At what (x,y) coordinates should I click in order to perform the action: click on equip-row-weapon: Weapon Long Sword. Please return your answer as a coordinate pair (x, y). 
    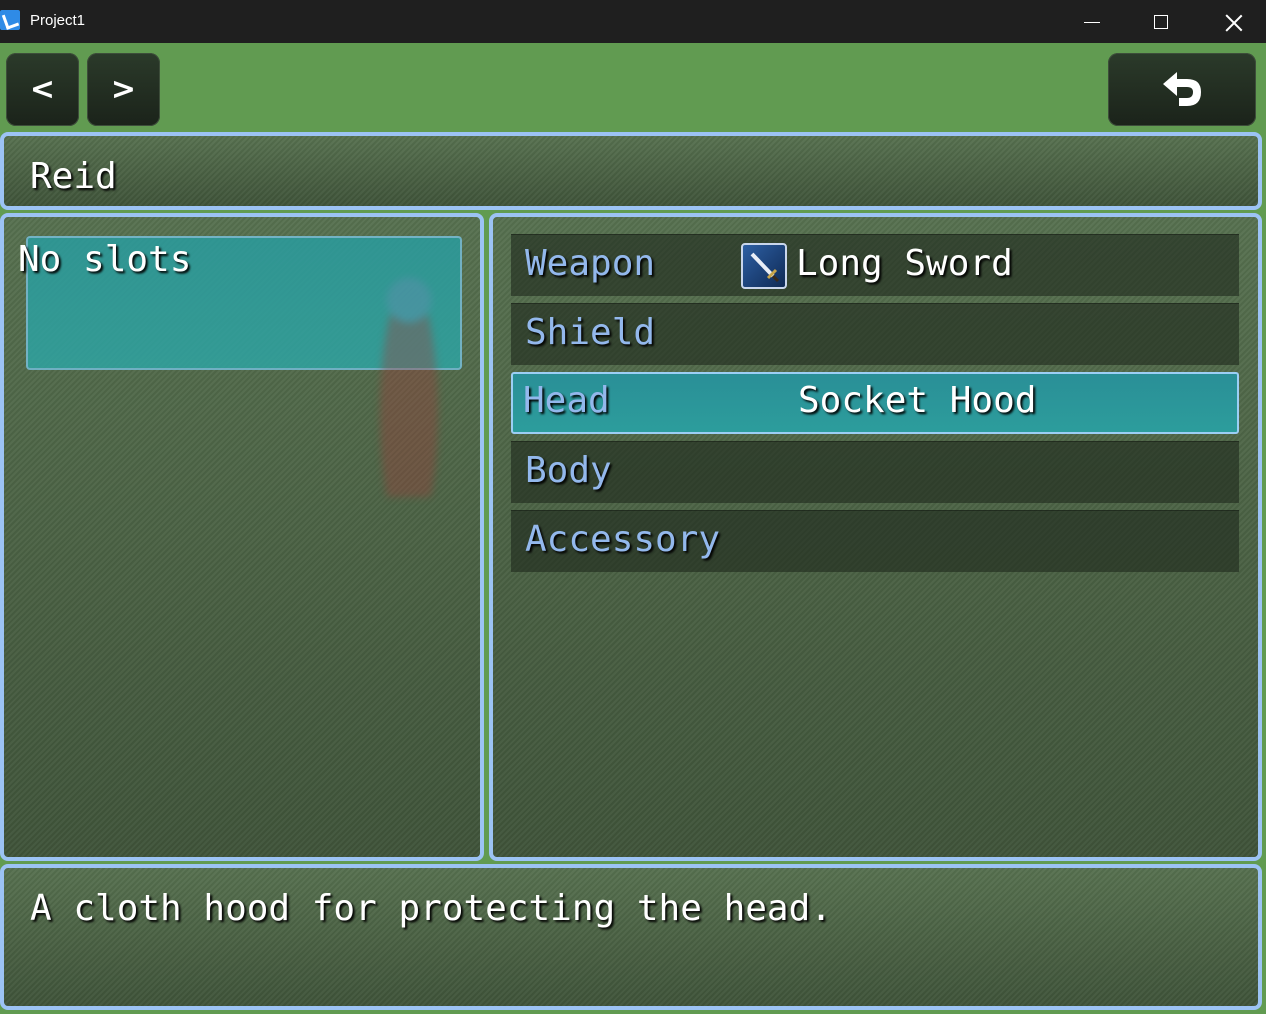
    Looking at the image, I should click on (875, 265).